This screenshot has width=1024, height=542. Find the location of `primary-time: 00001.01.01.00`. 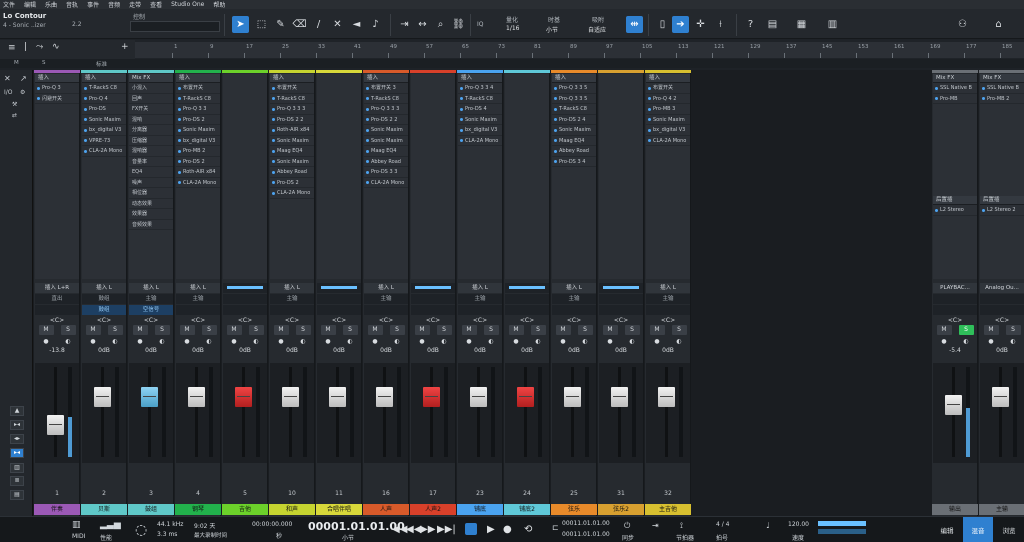

primary-time: 00001.01.01.00 is located at coordinates (356, 526).